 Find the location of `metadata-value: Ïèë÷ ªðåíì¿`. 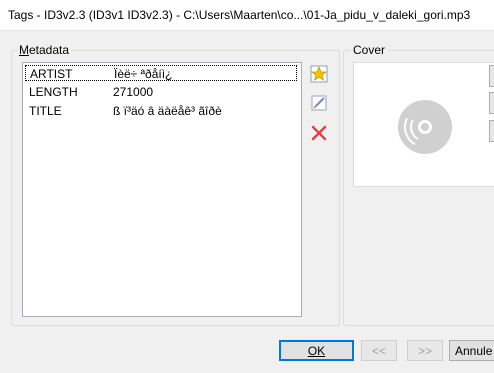

metadata-value: Ïèë÷ ªðåíì¿ is located at coordinates (143, 74).